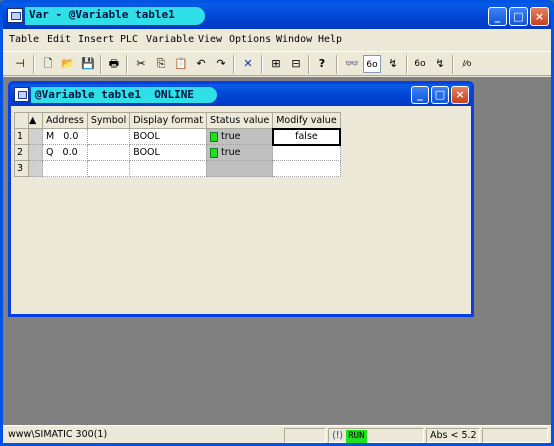  I want to click on menu-help: Help, so click(330, 39).